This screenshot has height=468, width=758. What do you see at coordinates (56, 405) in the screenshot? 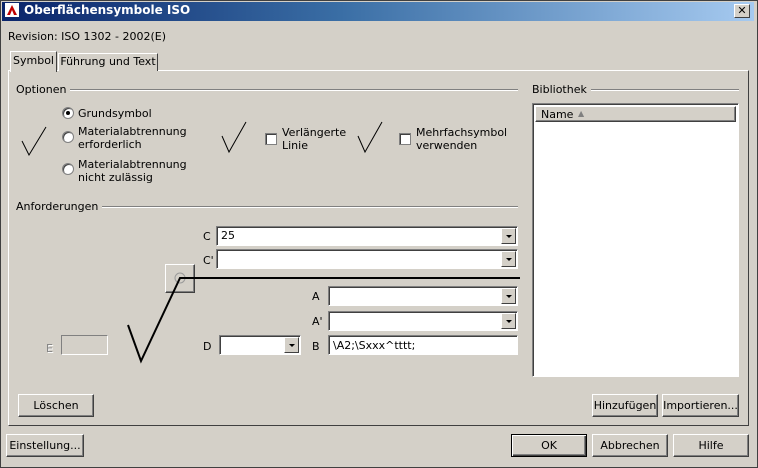
I see `clear-button: Löschen` at bounding box center [56, 405].